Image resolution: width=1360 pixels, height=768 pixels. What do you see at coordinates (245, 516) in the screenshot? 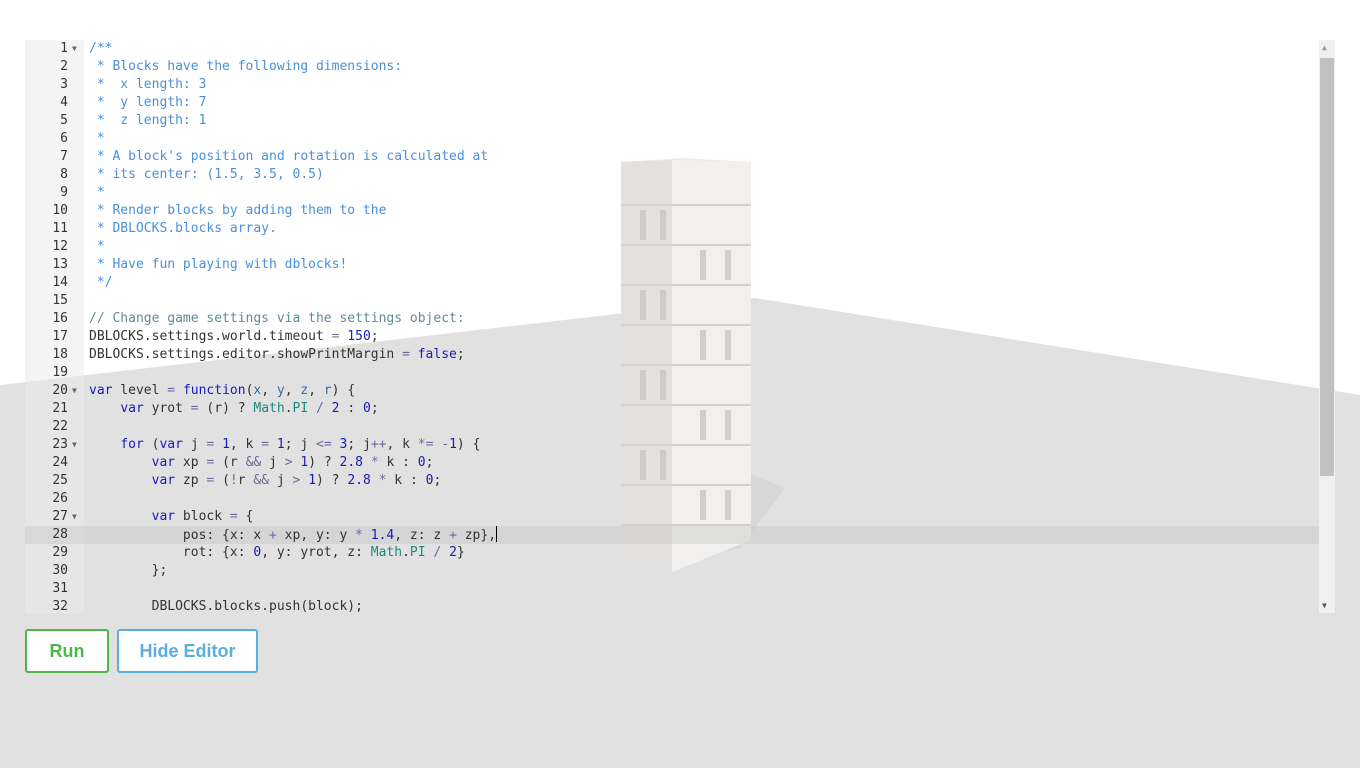
I see `code-token: {` at bounding box center [245, 516].